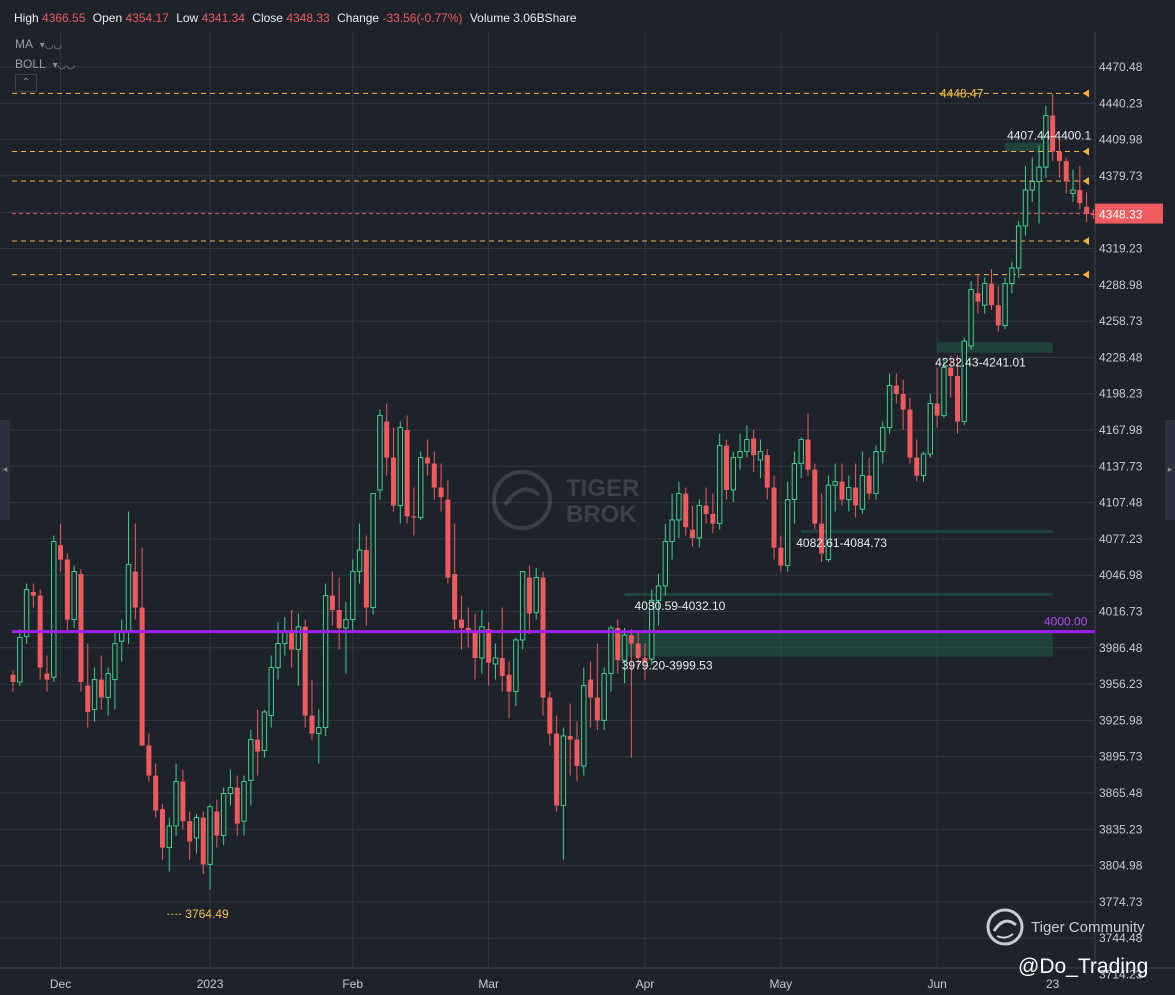 Image resolution: width=1175 pixels, height=995 pixels. Describe the element at coordinates (26, 83) in the screenshot. I see `collapse-indicators-button: ⌃` at that location.